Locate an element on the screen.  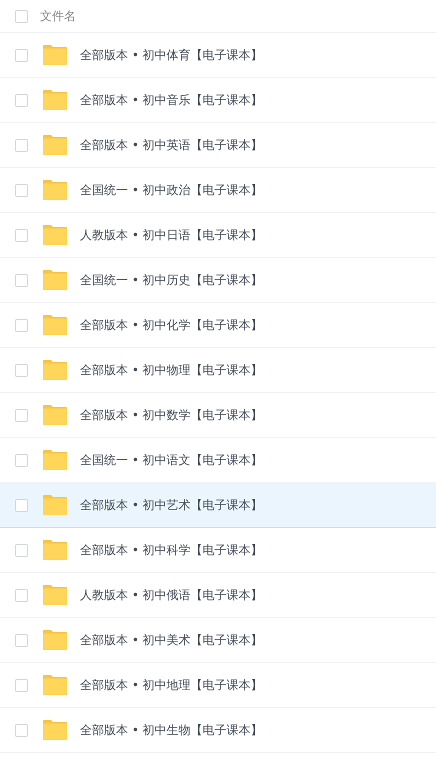
file-name: 全部版本 • 初中物理【电子课本】 is located at coordinates (171, 370).